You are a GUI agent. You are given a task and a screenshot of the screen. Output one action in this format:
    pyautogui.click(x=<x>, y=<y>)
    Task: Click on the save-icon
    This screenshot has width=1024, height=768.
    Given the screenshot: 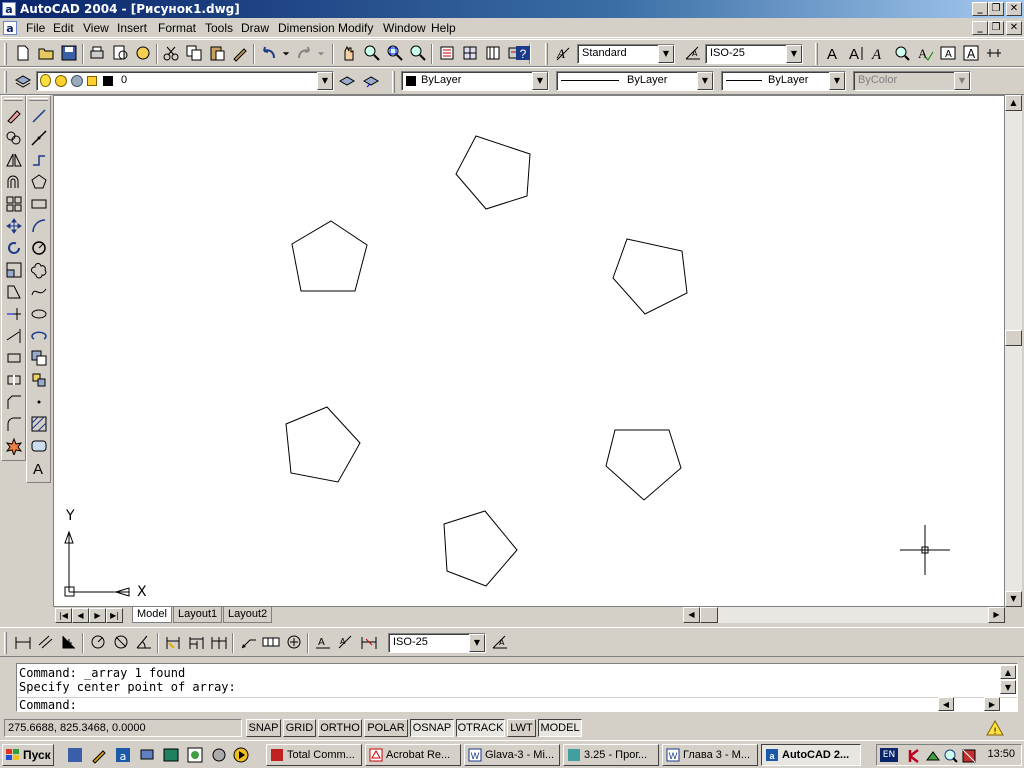 What is the action you would take?
    pyautogui.click(x=69, y=53)
    